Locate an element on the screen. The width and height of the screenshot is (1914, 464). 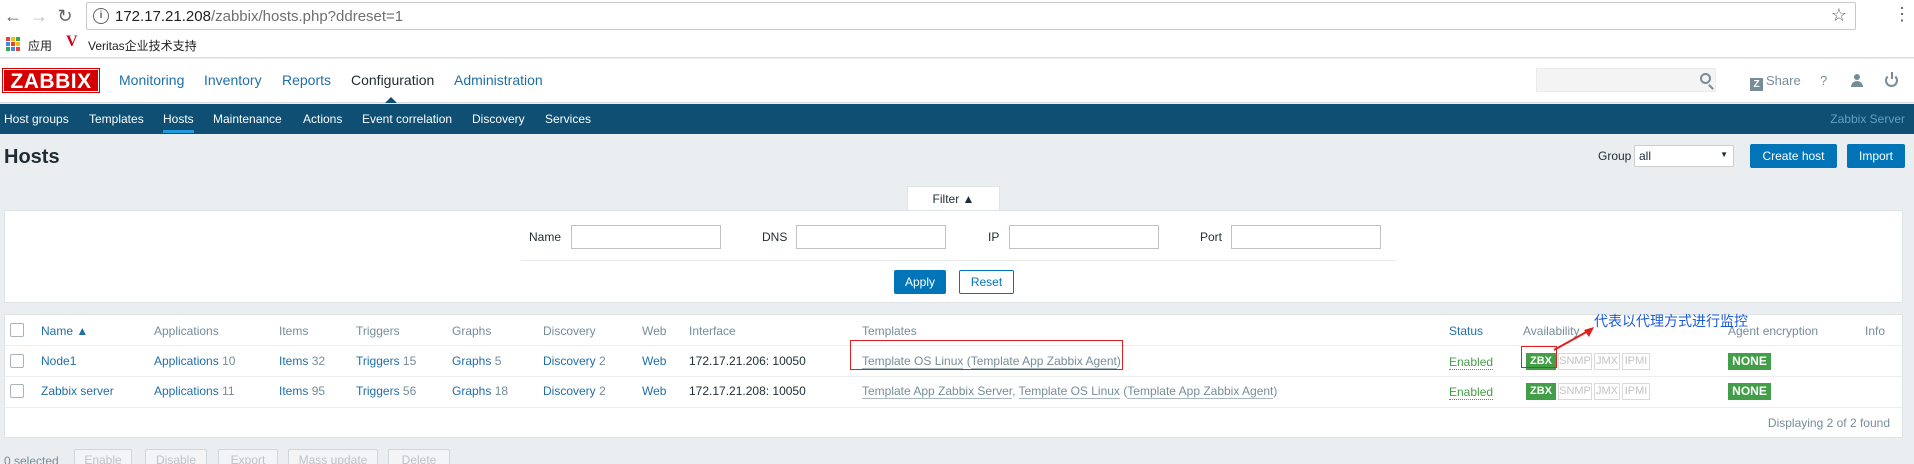
col-status: Status is located at coordinates (1466, 331).